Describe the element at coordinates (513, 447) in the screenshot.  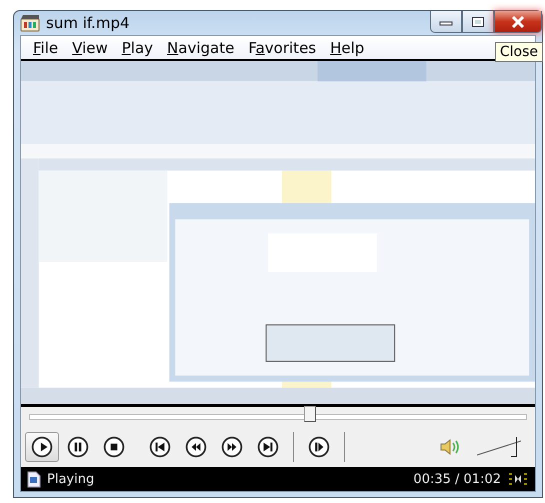
I see `volume-handle` at that location.